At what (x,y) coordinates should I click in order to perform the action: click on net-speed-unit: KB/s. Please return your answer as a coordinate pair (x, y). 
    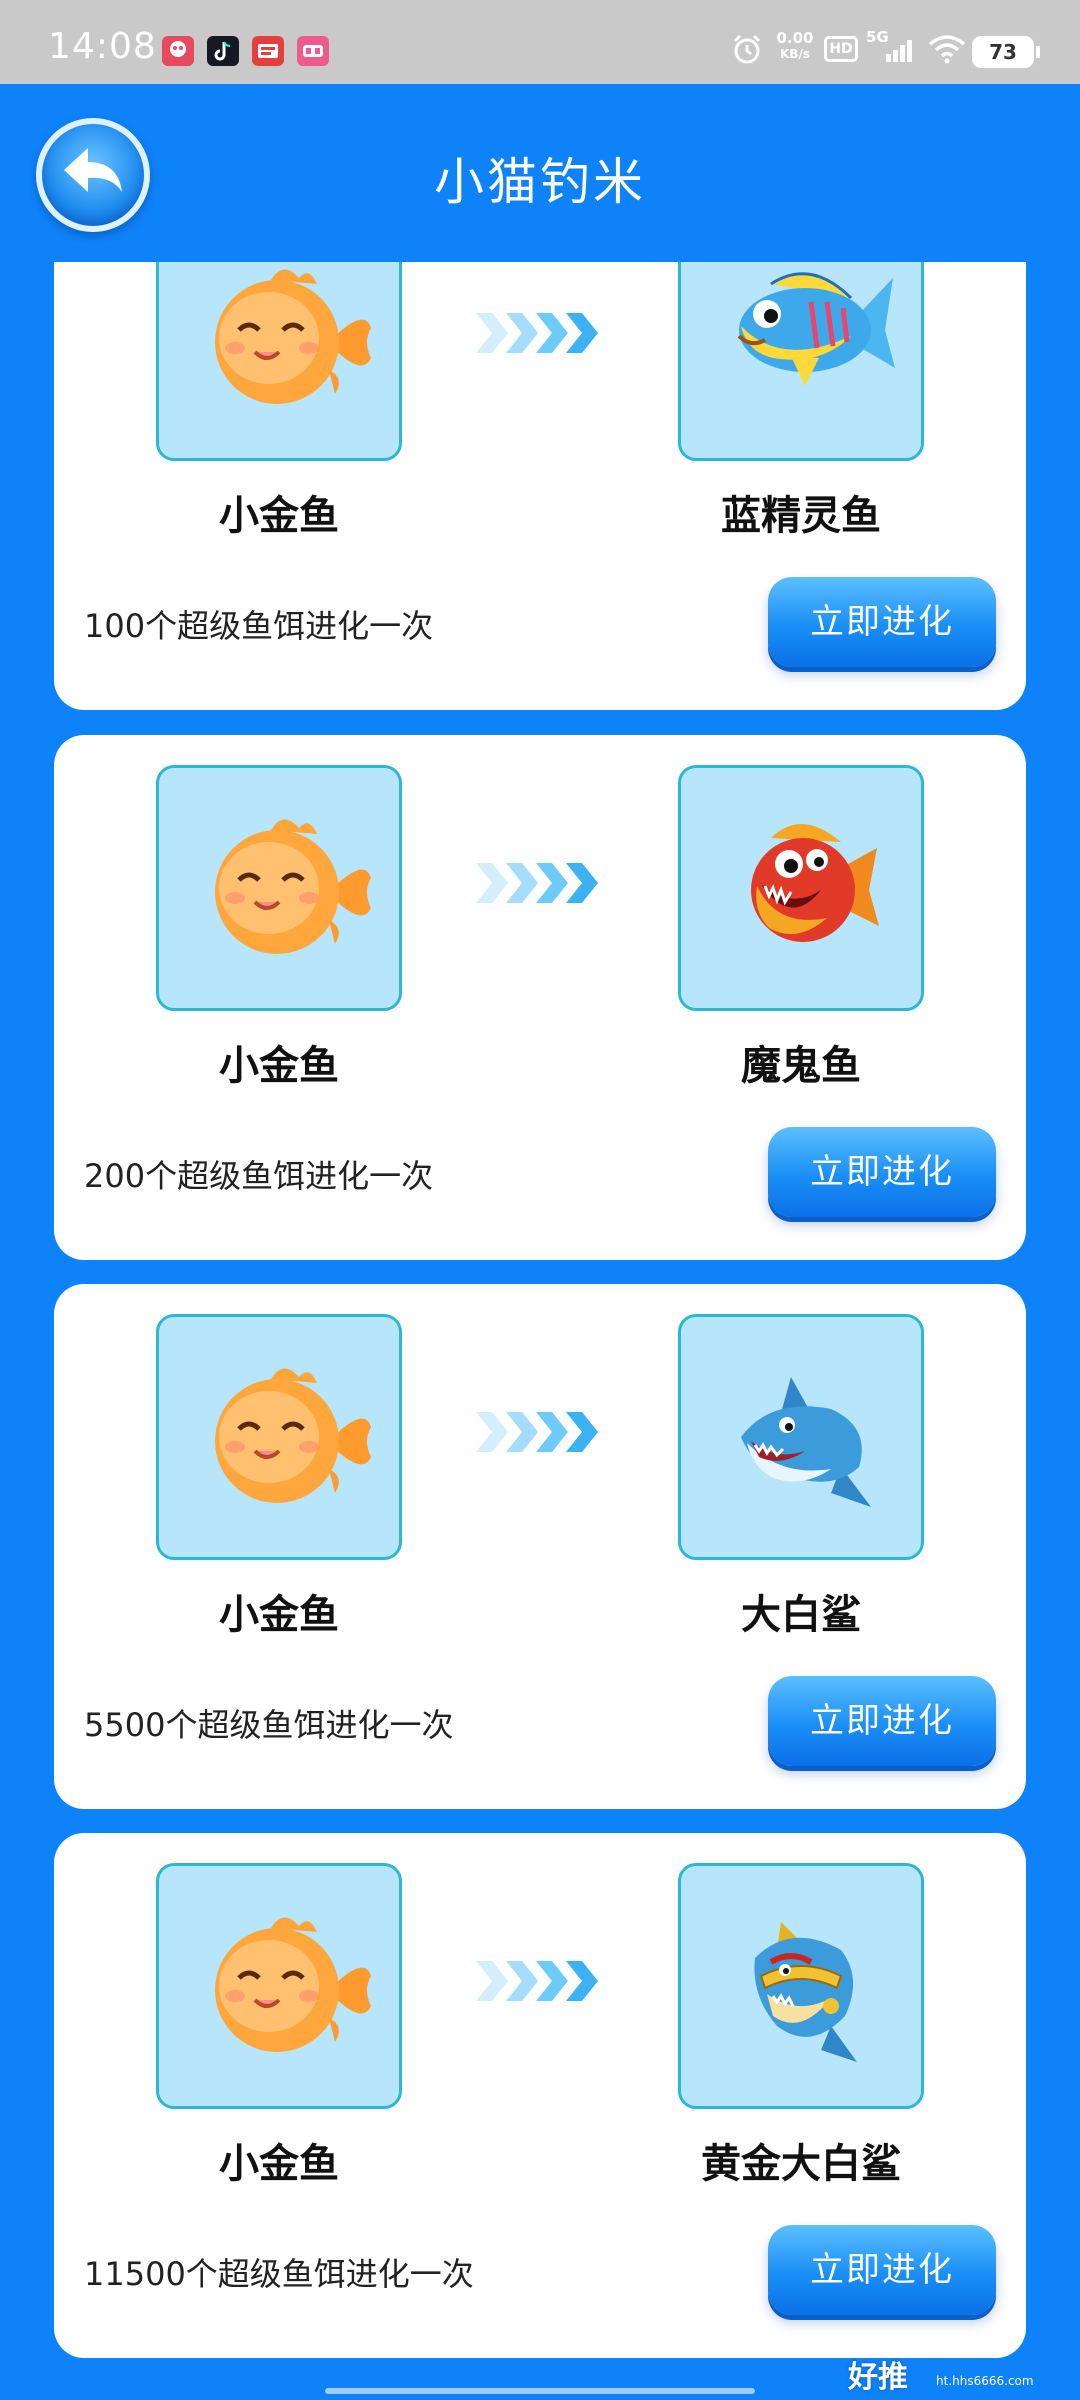
    Looking at the image, I should click on (795, 54).